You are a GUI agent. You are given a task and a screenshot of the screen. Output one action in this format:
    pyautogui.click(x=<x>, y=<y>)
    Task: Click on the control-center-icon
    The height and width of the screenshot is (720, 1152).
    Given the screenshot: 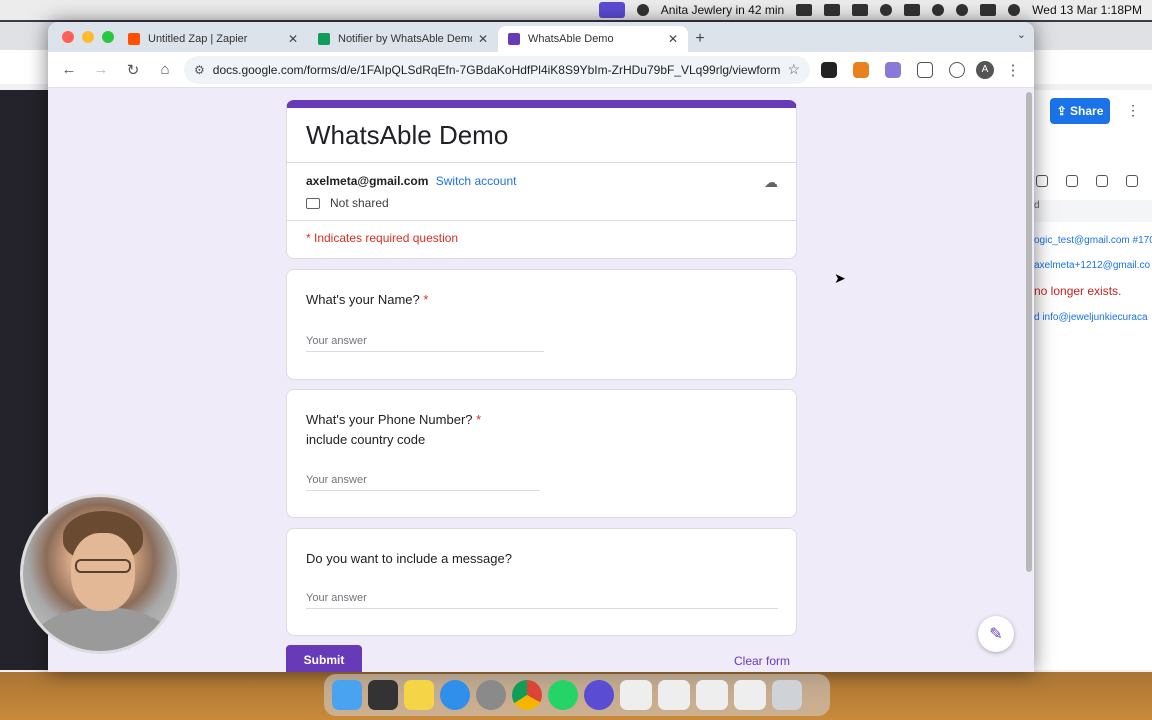 What is the action you would take?
    pyautogui.click(x=988, y=10)
    